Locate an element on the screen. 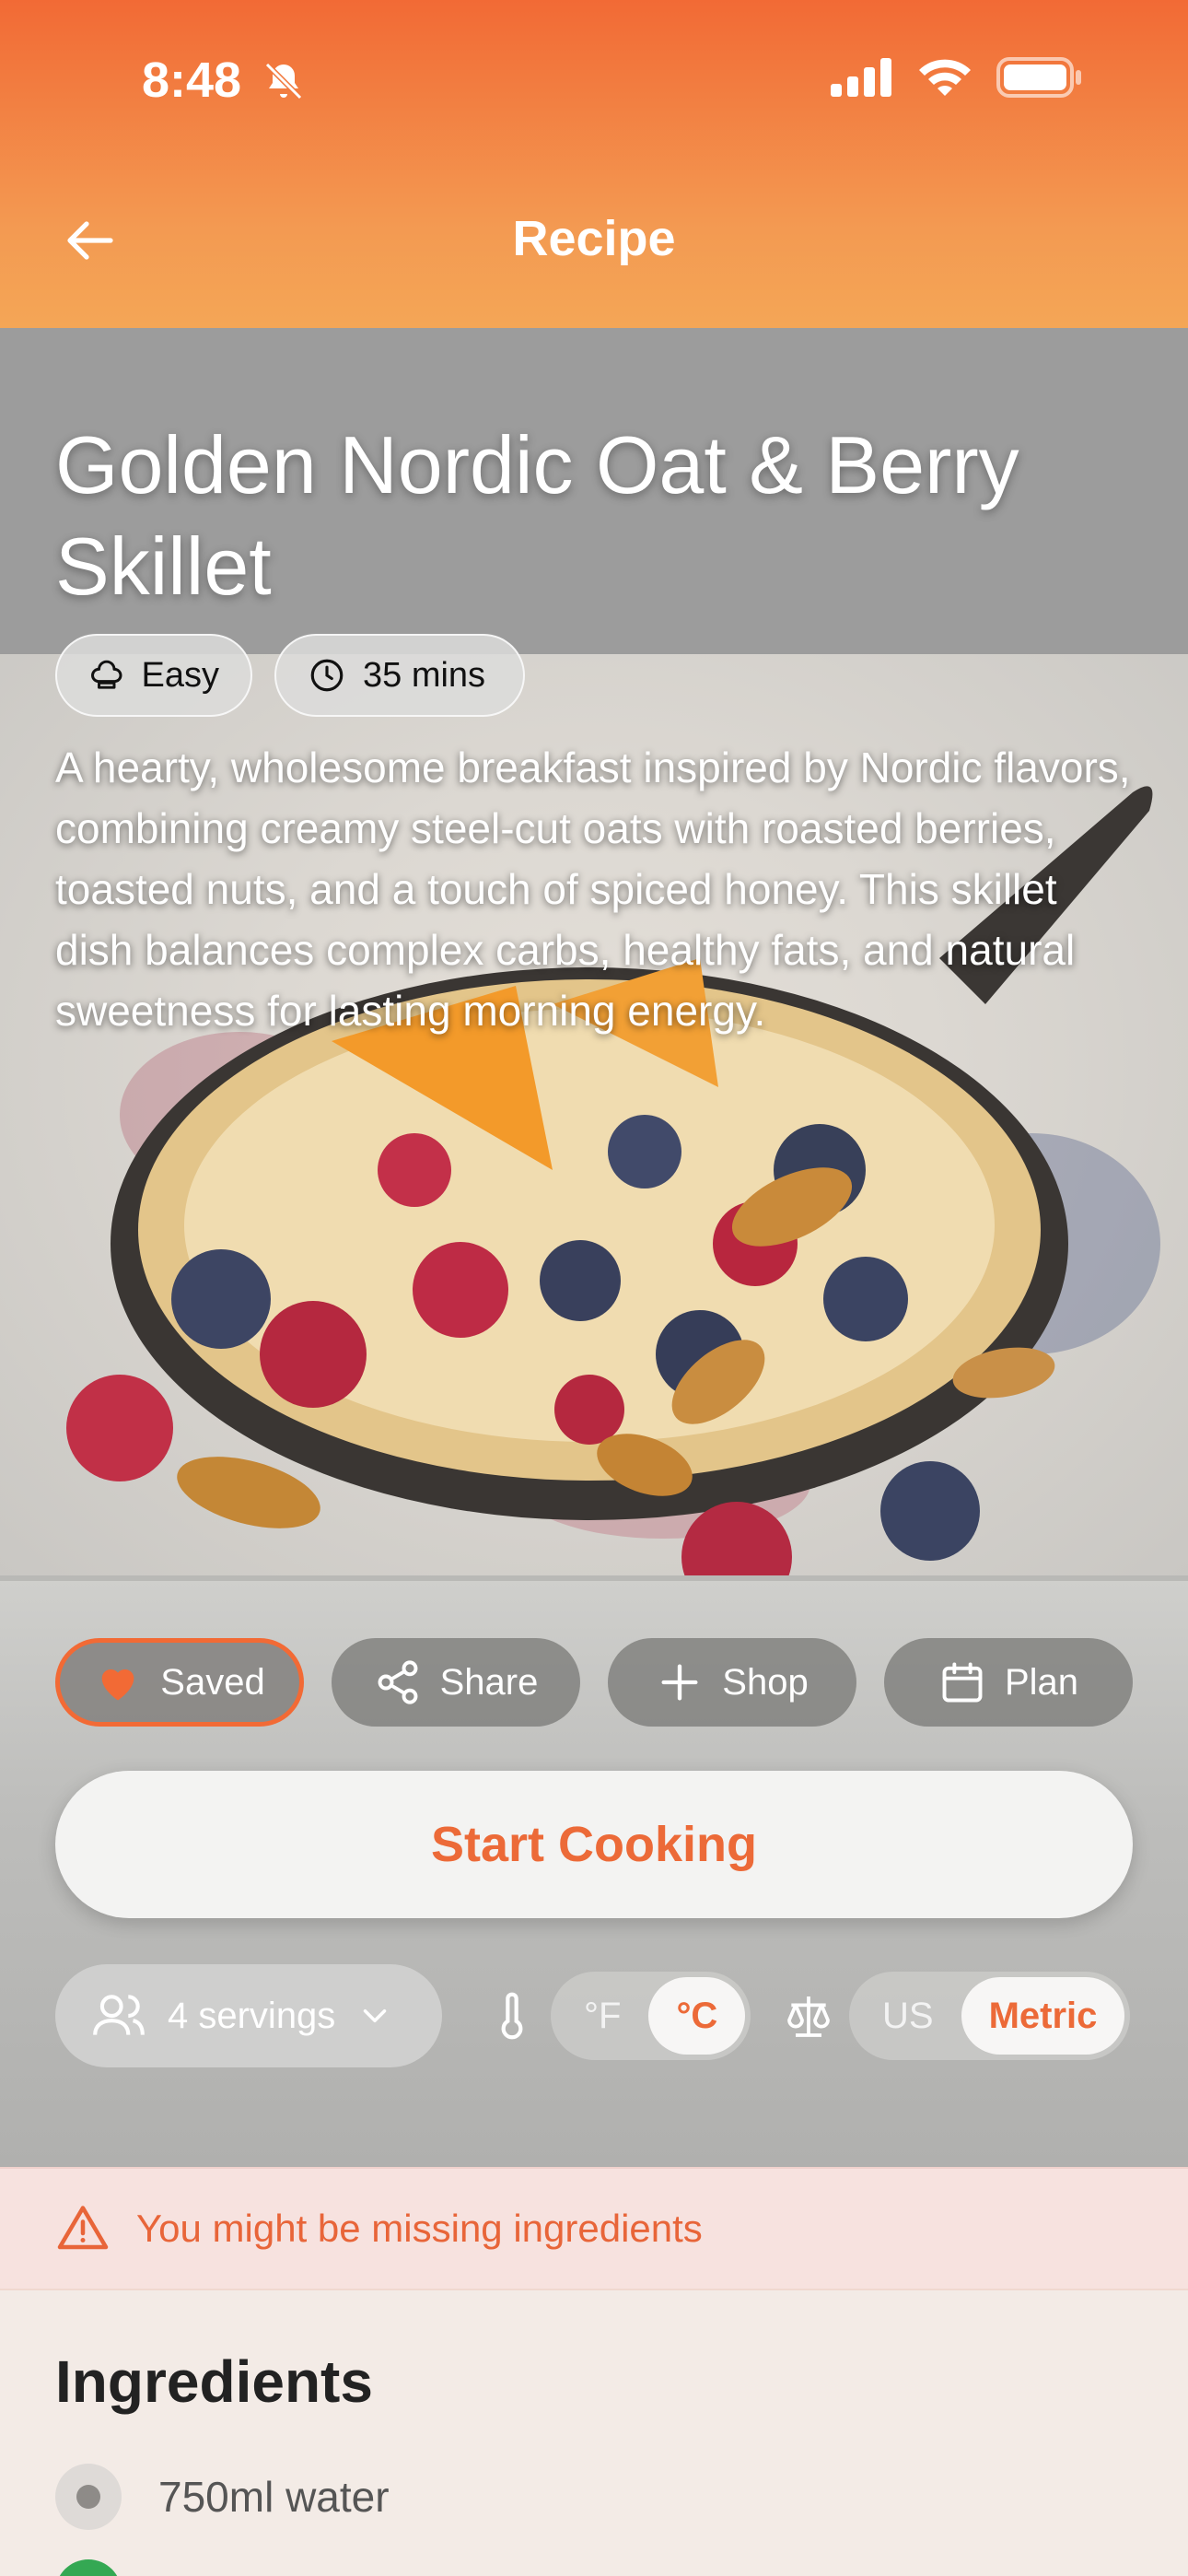  plan-button: Plan is located at coordinates (1008, 1682).